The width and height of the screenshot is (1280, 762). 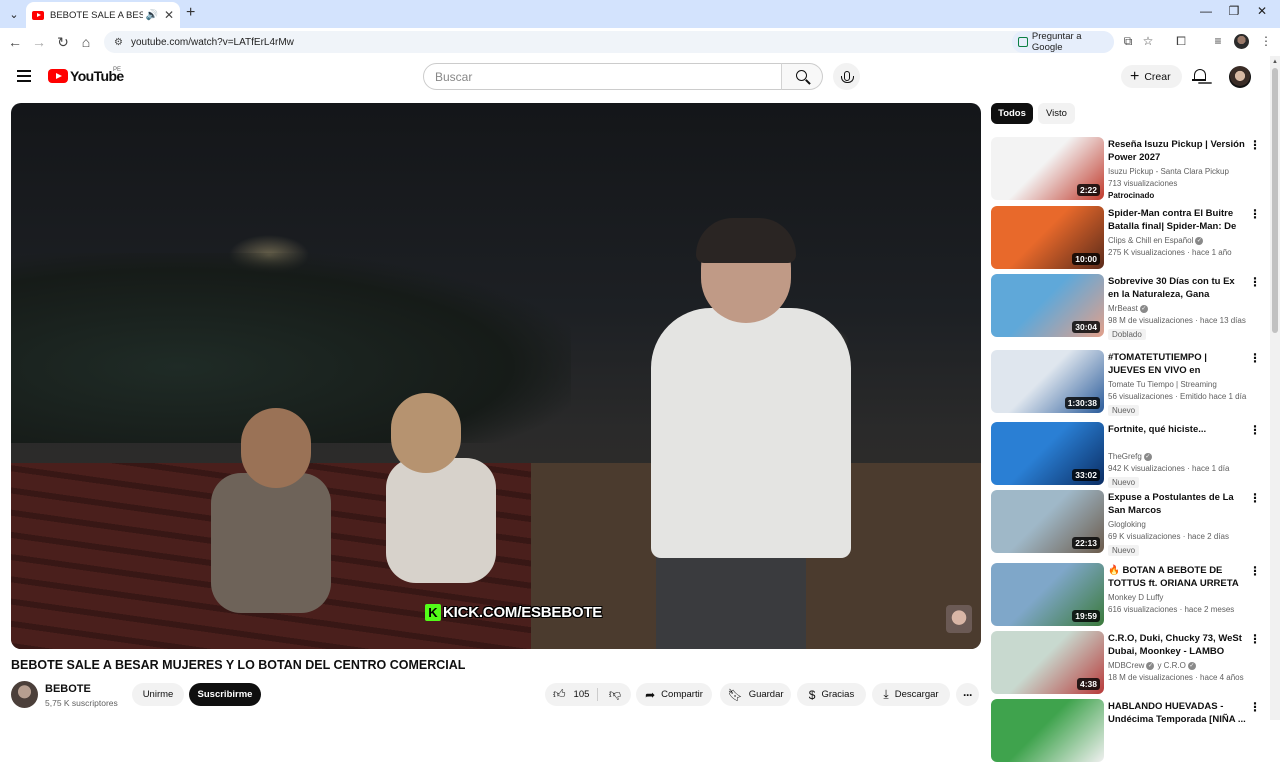 What do you see at coordinates (674, 694) in the screenshot?
I see `share-button: ➦ Compartir` at bounding box center [674, 694].